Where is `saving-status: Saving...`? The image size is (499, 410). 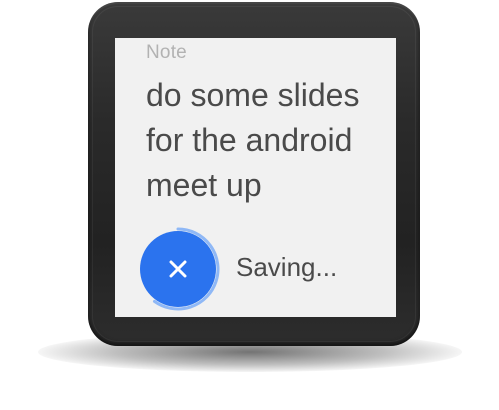
saving-status: Saving... is located at coordinates (287, 267).